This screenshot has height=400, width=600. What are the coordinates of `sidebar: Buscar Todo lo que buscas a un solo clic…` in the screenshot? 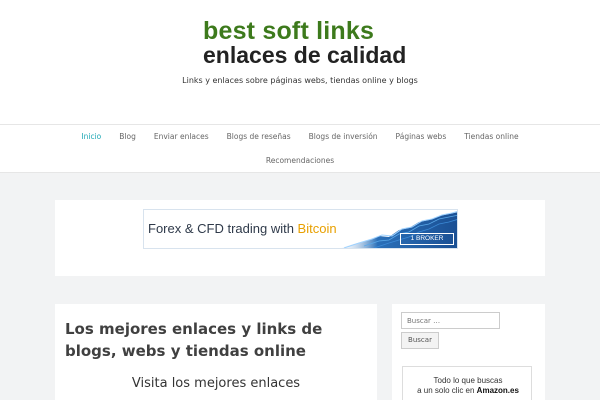 It's located at (468, 352).